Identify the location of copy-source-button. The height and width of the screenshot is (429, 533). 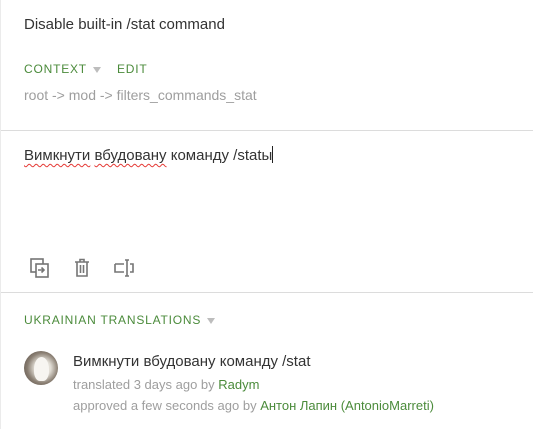
(40, 268).